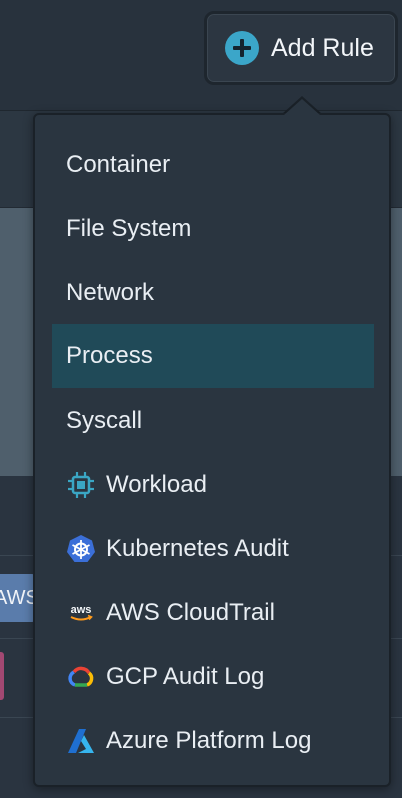 This screenshot has width=402, height=798. What do you see at coordinates (110, 292) in the screenshot?
I see `menu-item-label: Network` at bounding box center [110, 292].